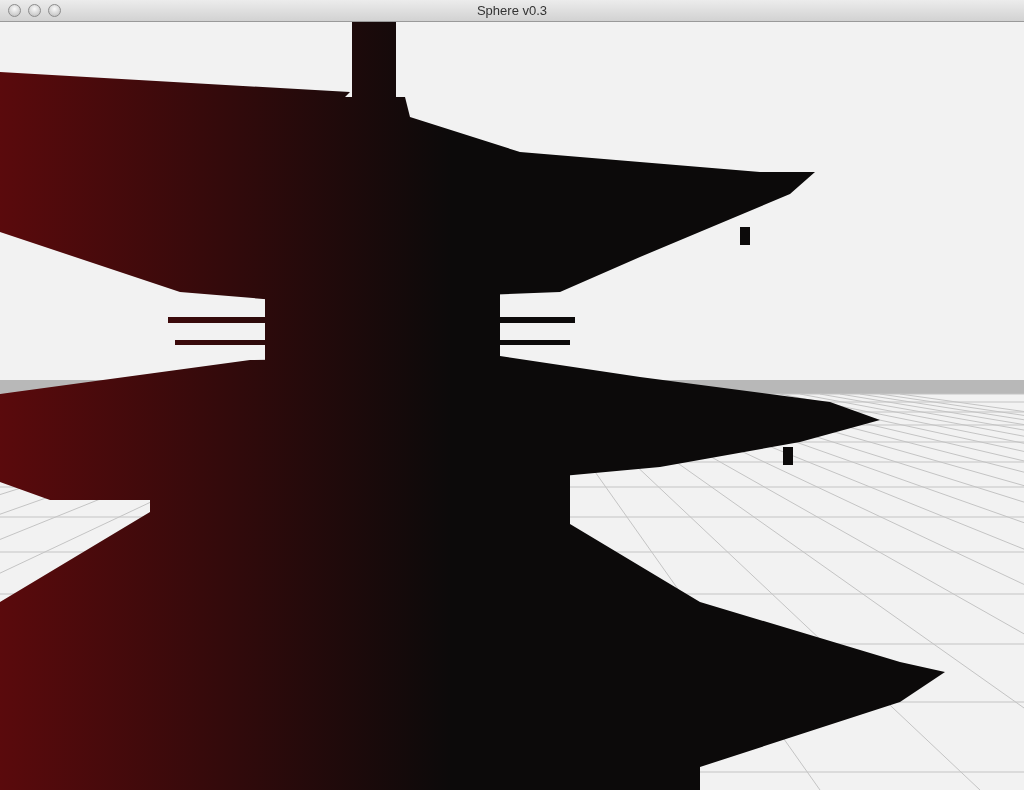  Describe the element at coordinates (512, 10) in the screenshot. I see `window-title: Sphere v0.3` at that location.